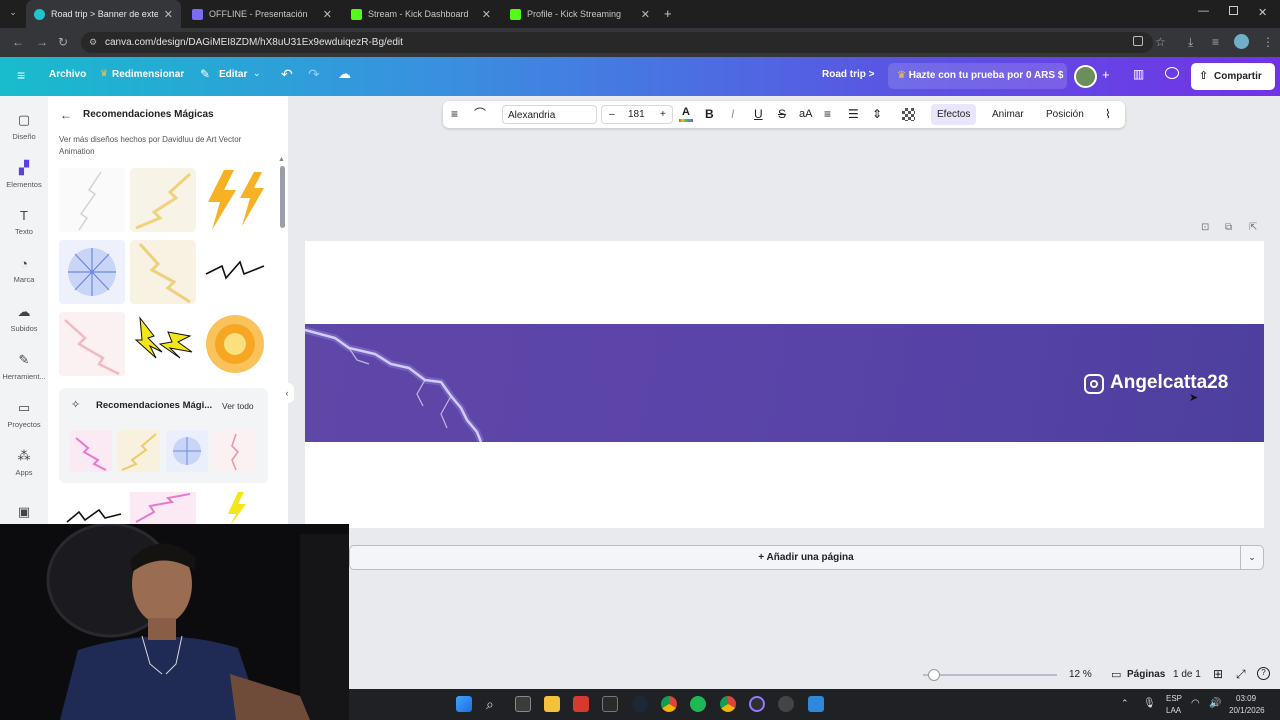 The image size is (1280, 720). Describe the element at coordinates (1218, 674) in the screenshot. I see `grid-view-icon: ⊞` at that location.